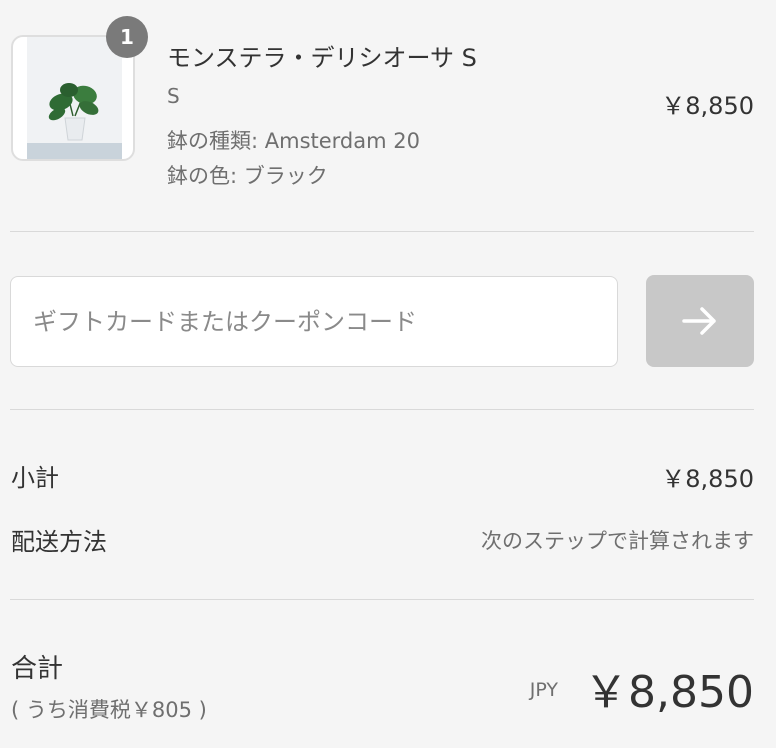  Describe the element at coordinates (322, 58) in the screenshot. I see `product-title: モンステラ・デリシオーサ S` at that location.